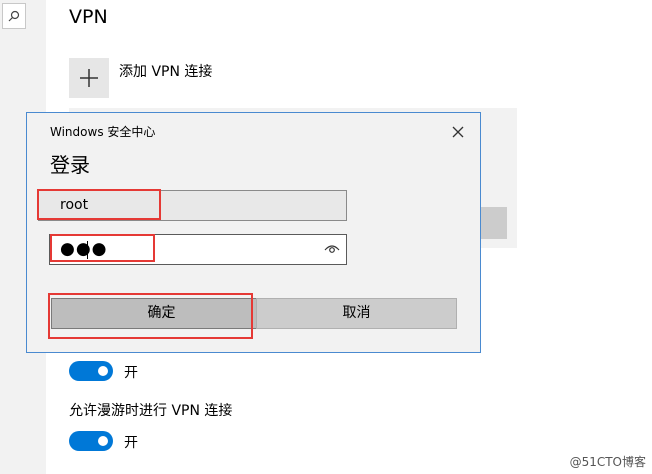 This screenshot has height=474, width=652. What do you see at coordinates (356, 313) in the screenshot?
I see `cancel-button: 取消` at bounding box center [356, 313].